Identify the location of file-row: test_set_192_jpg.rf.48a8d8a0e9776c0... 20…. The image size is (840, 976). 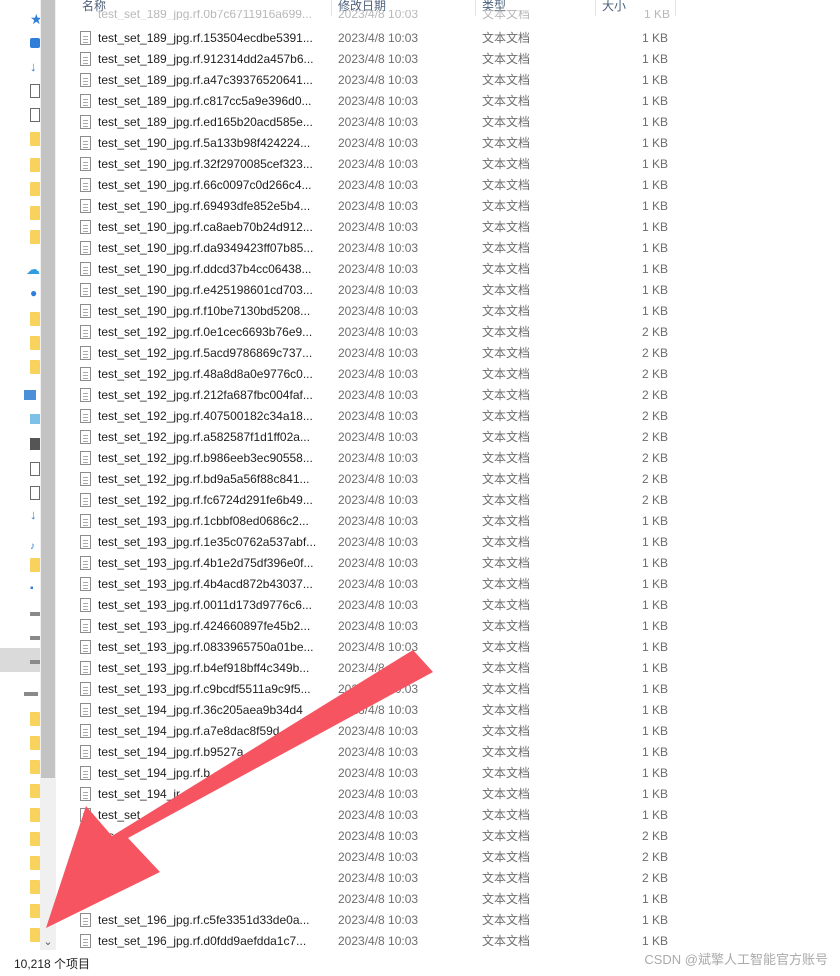
(372, 374).